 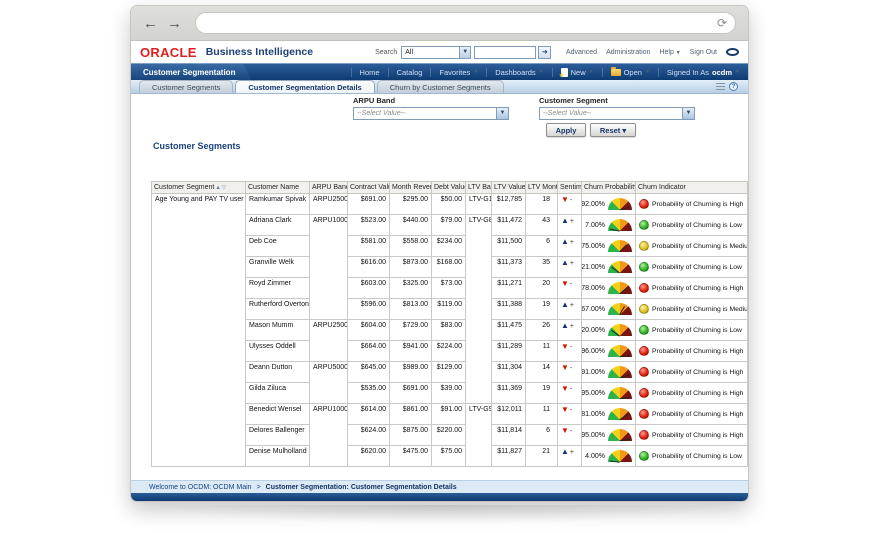 I want to click on breadcrumb-welcome-link: Welcome to OCDM: OCDM Main, so click(x=200, y=487).